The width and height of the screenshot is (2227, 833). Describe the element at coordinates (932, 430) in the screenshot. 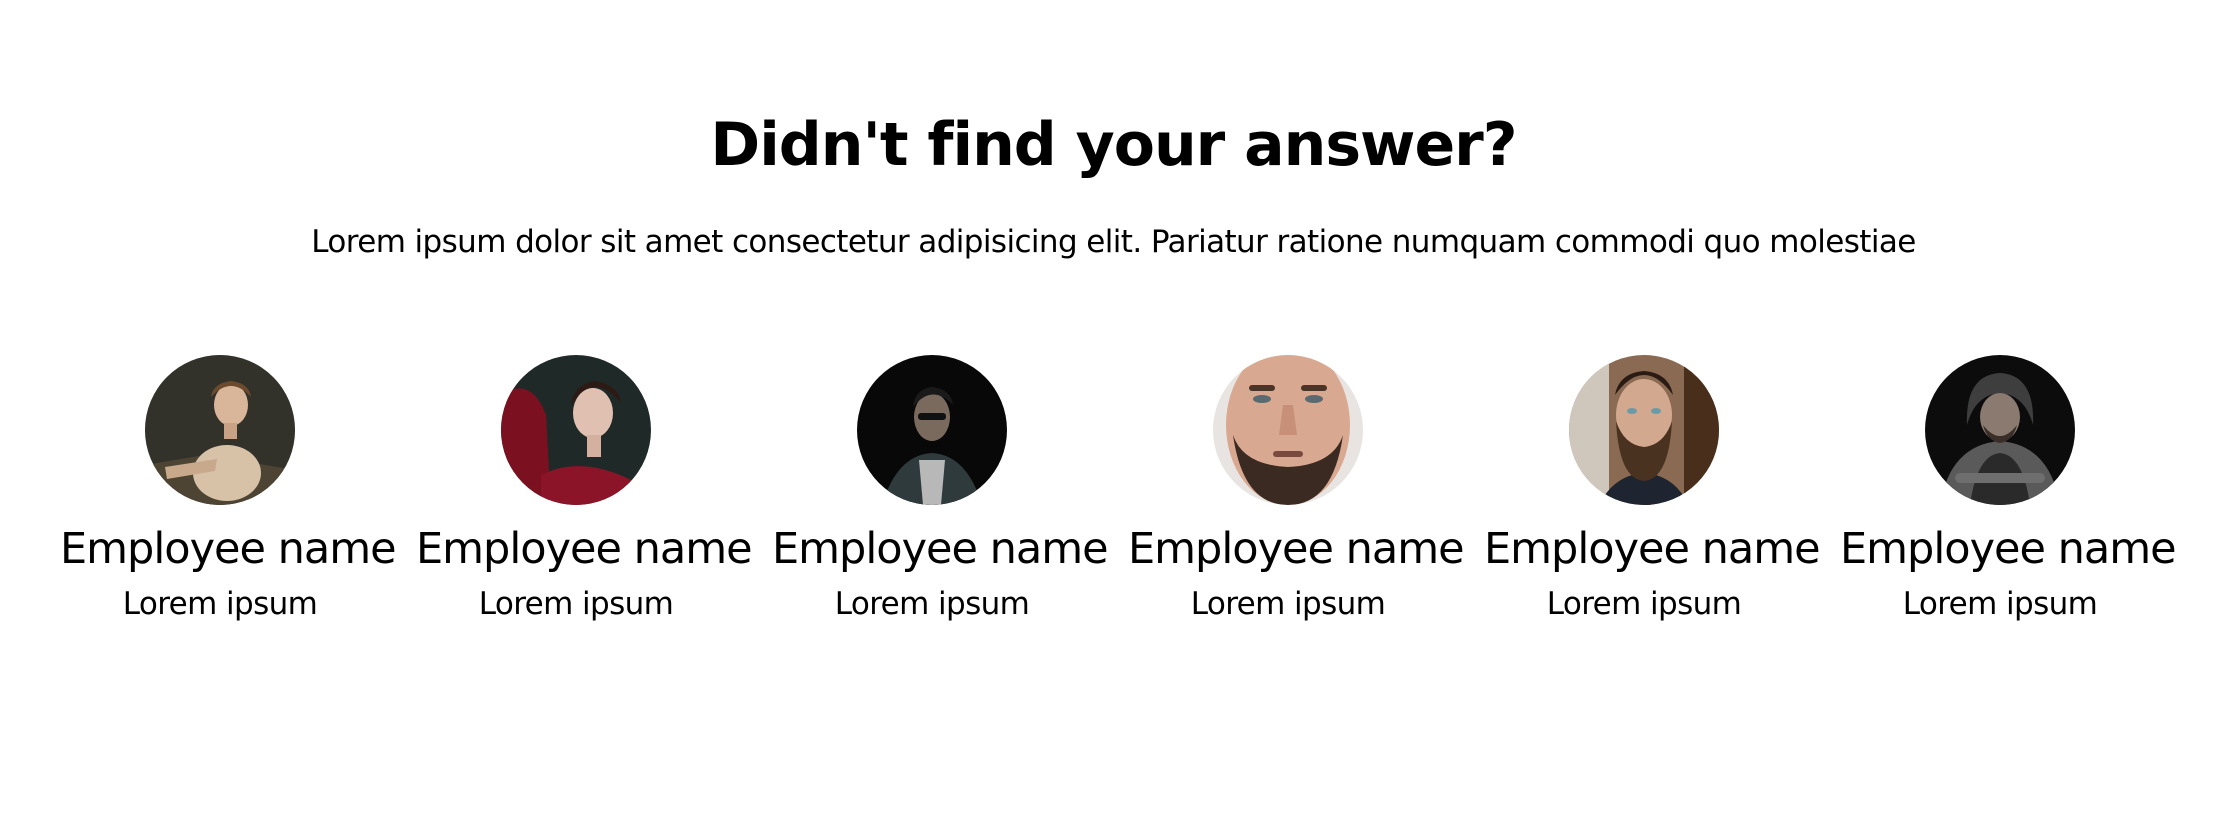

I see `man-sunglasses-avatar` at that location.